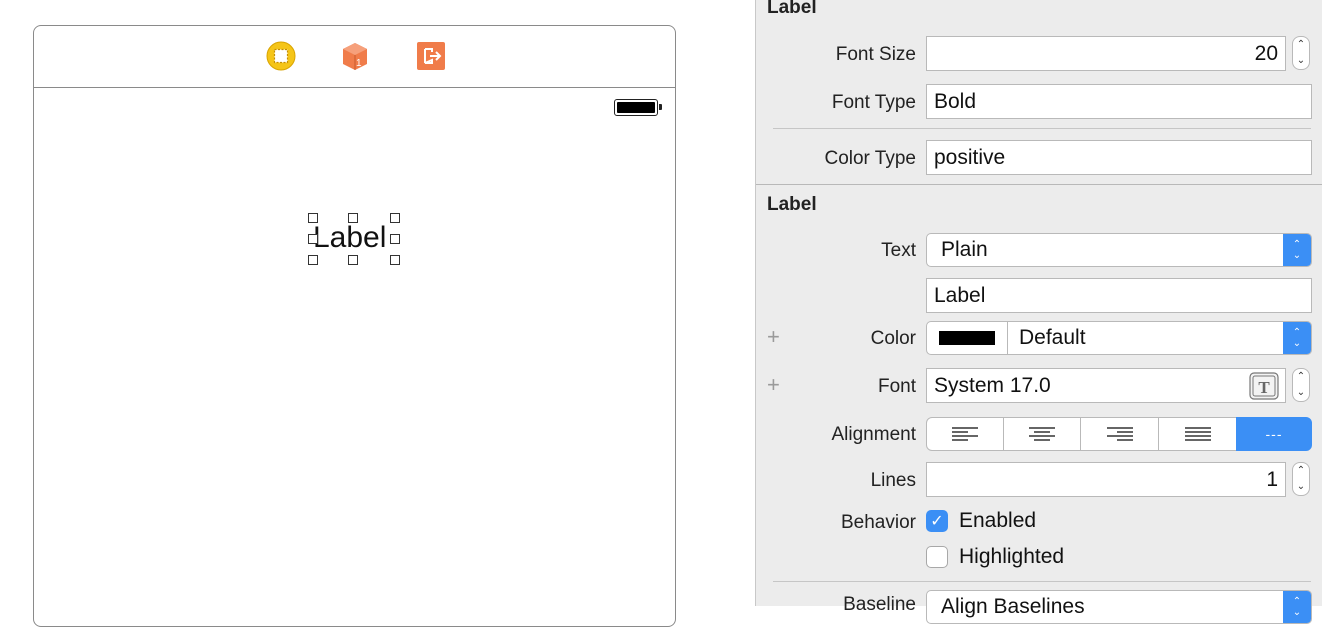 This screenshot has height=627, width=1322. What do you see at coordinates (873, 102) in the screenshot?
I see `font-type-label: Font Type` at bounding box center [873, 102].